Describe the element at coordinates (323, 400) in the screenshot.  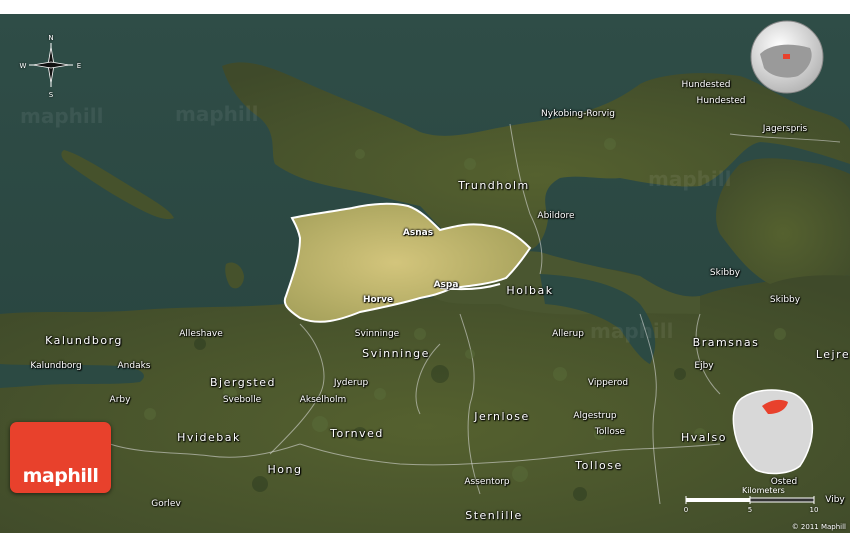
I see `city-label: Akselholm` at that location.